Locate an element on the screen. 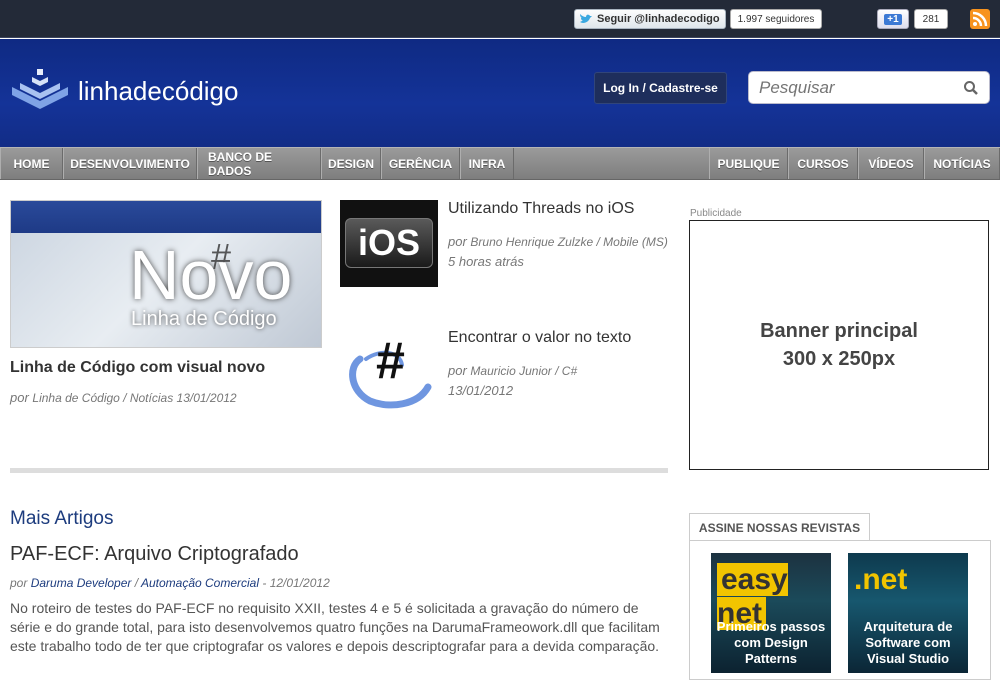 The height and width of the screenshot is (680, 1000). article-title: Utilizando Threads no iOS is located at coordinates (541, 209).